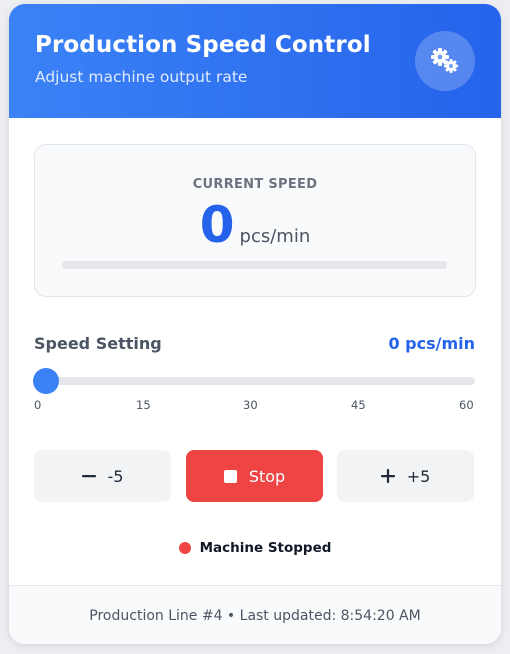  I want to click on plus-icon, so click(387, 476).